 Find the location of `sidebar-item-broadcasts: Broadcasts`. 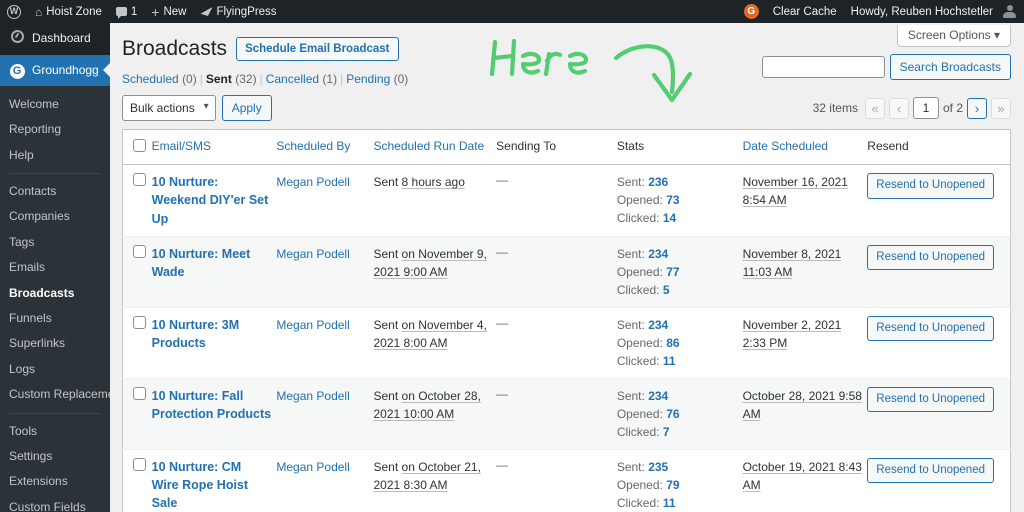

sidebar-item-broadcasts: Broadcasts is located at coordinates (55, 293).